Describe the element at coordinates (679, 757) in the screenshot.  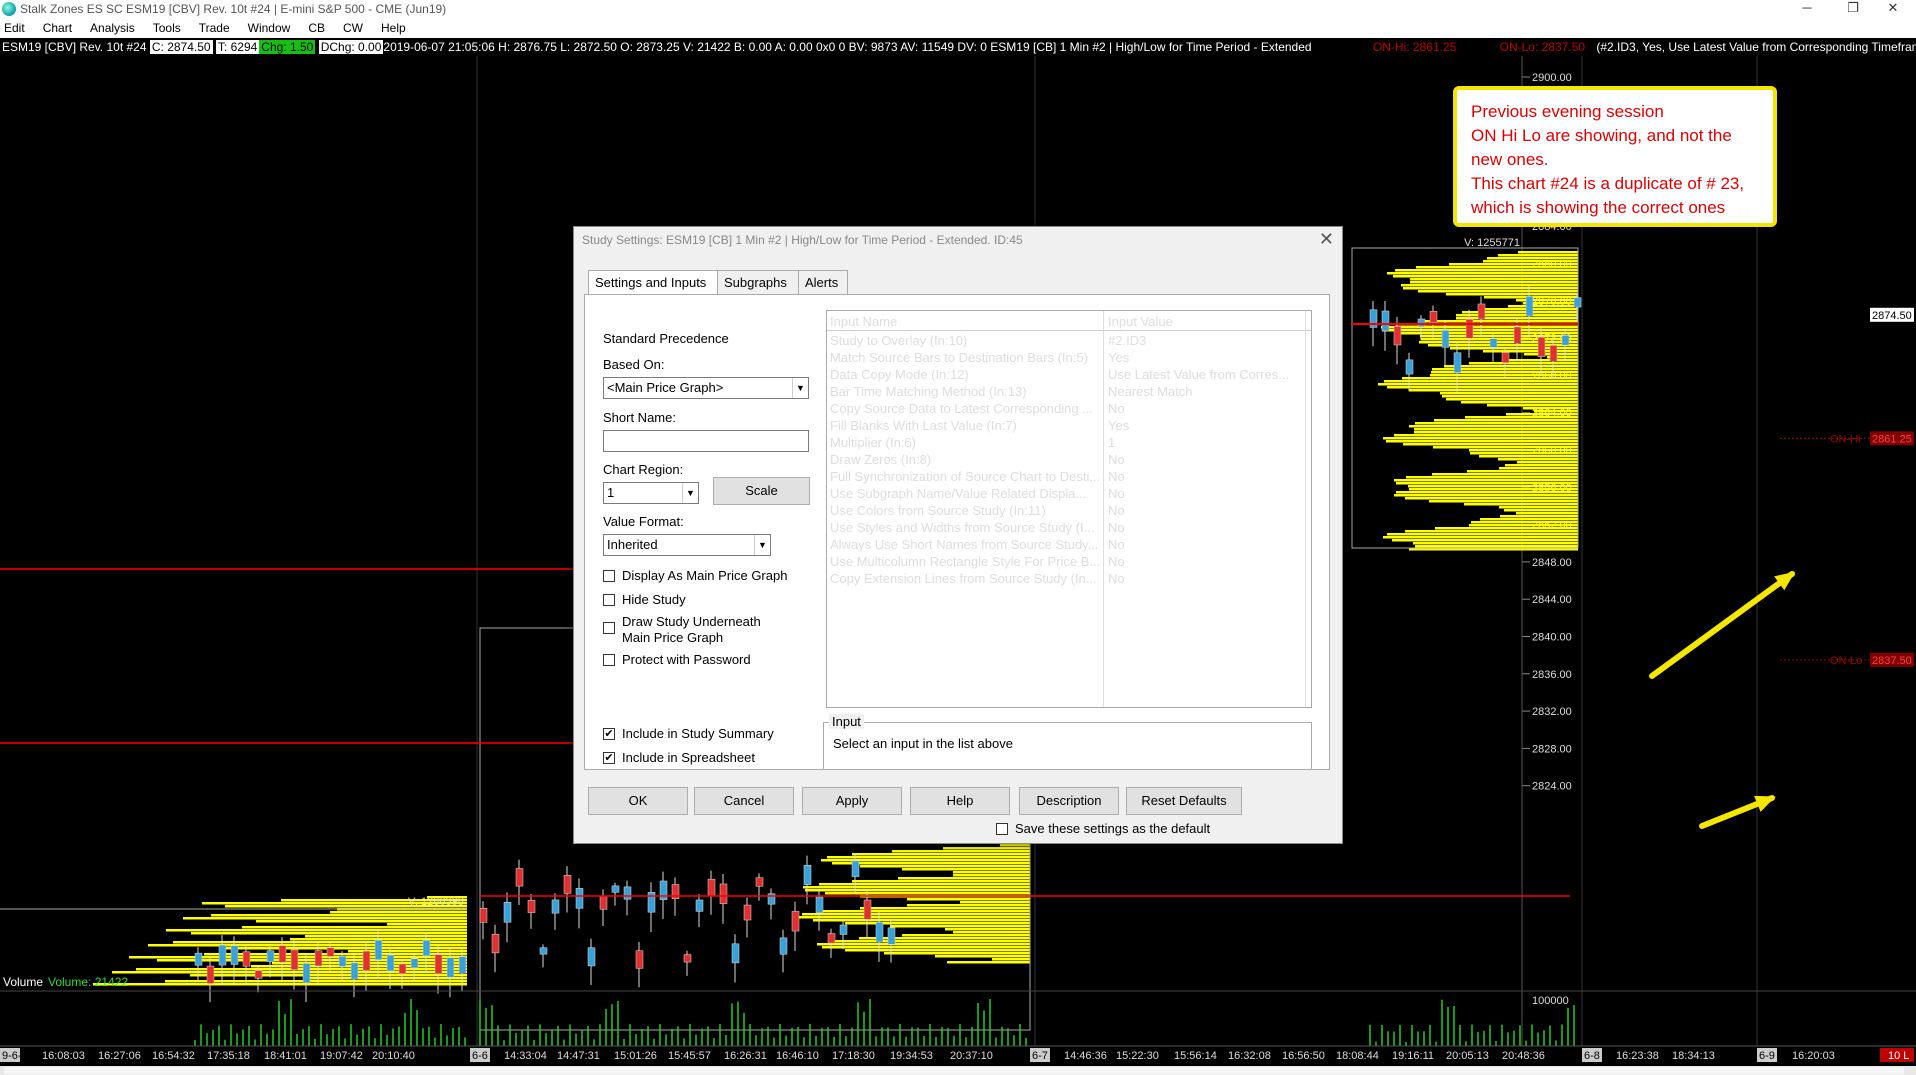
I see `include-in-spreadsheet-checkbox: ✔ Include in Spreadsheet` at that location.